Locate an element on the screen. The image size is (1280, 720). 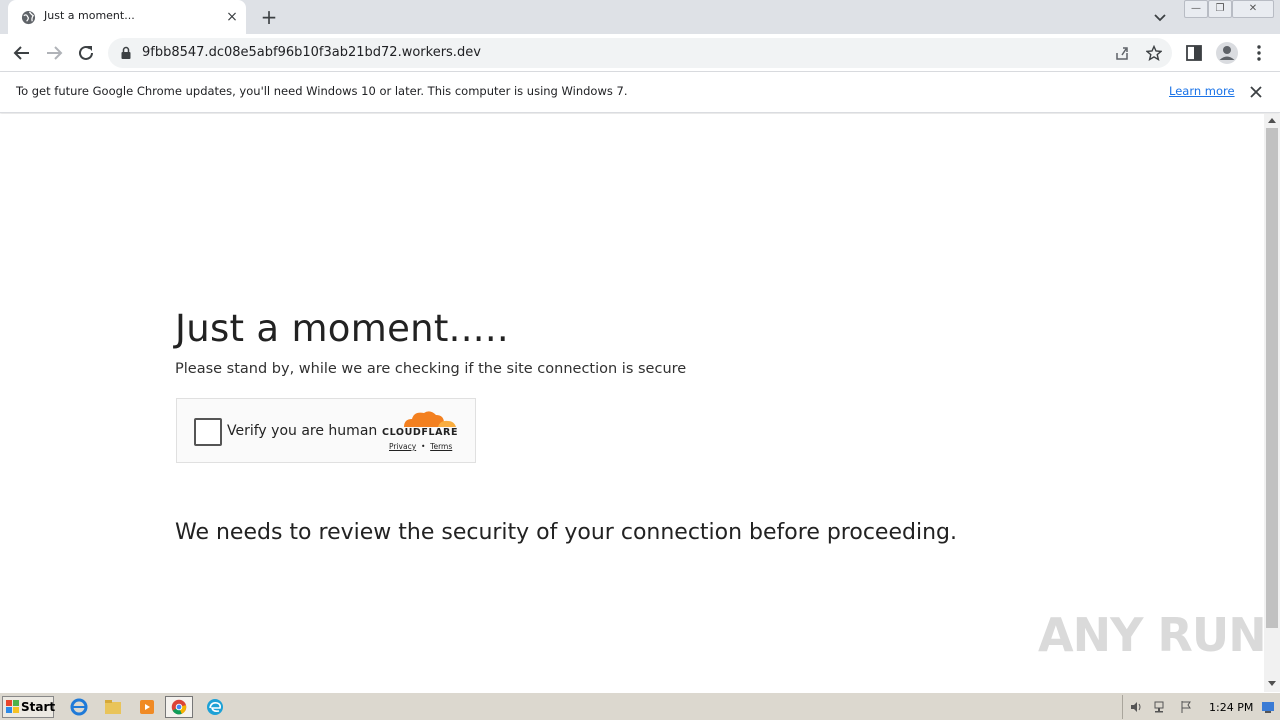
scroll-down-arrow-icon is located at coordinates (1272, 683).